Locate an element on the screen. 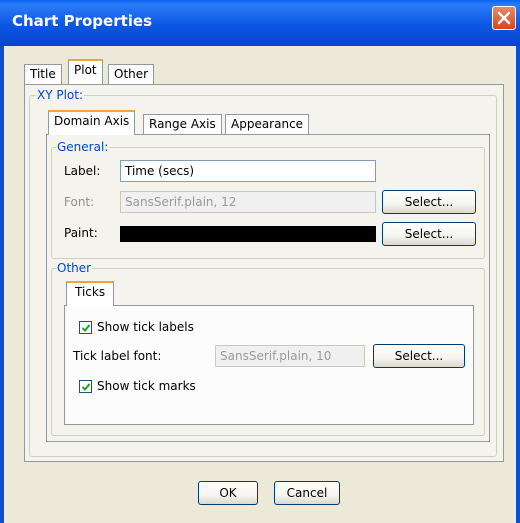 The width and height of the screenshot is (520, 523). label-field: Time (secs) is located at coordinates (248, 171).